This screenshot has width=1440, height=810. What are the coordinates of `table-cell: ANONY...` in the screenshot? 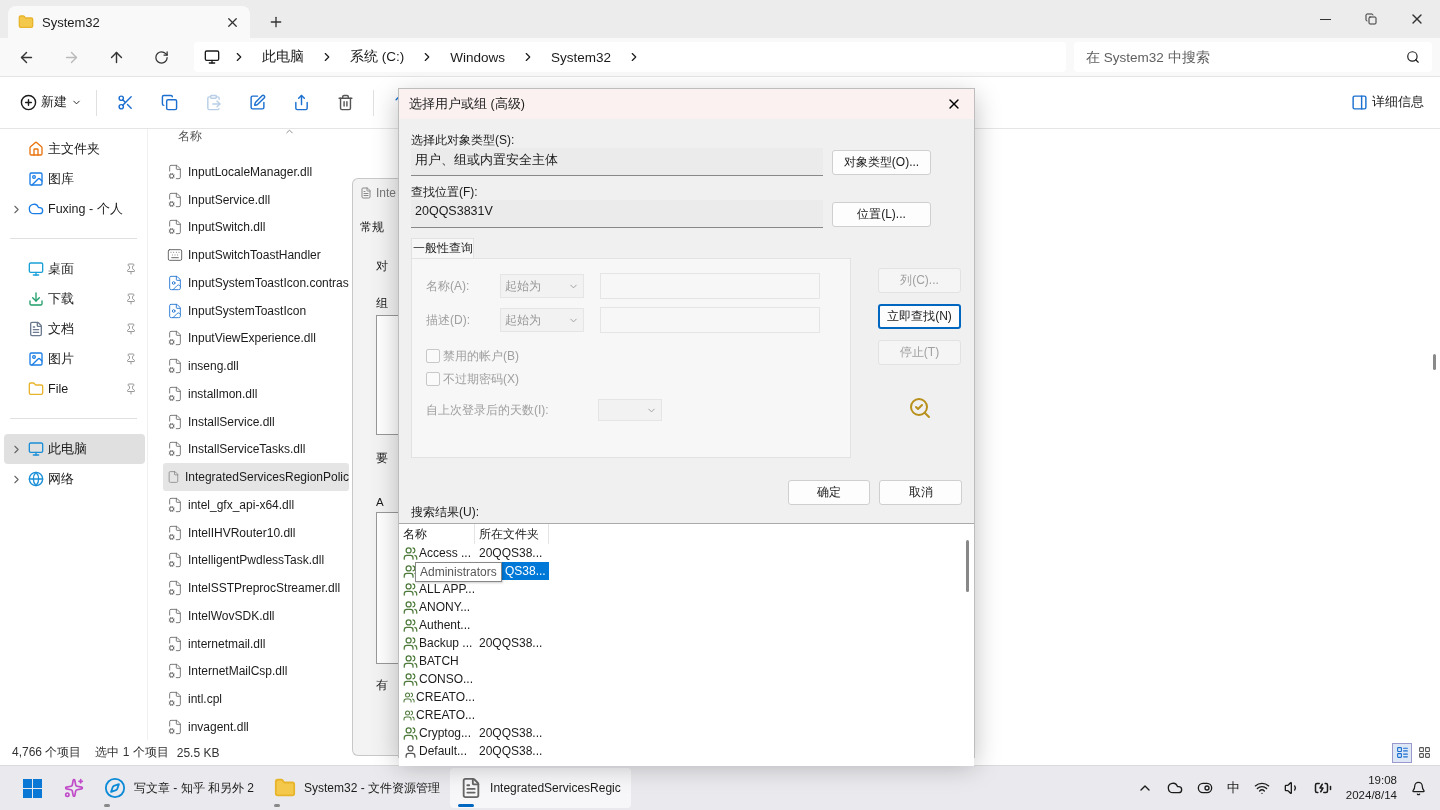 It's located at (445, 607).